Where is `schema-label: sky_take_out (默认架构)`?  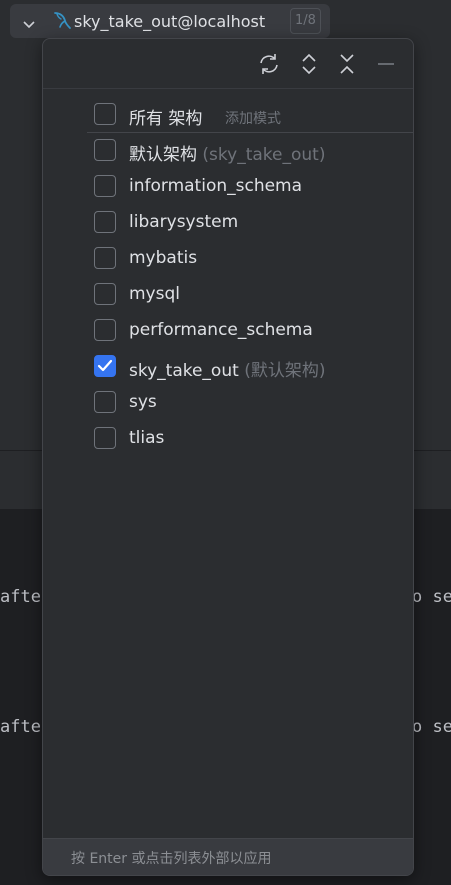 schema-label: sky_take_out (默认架构) is located at coordinates (227, 371).